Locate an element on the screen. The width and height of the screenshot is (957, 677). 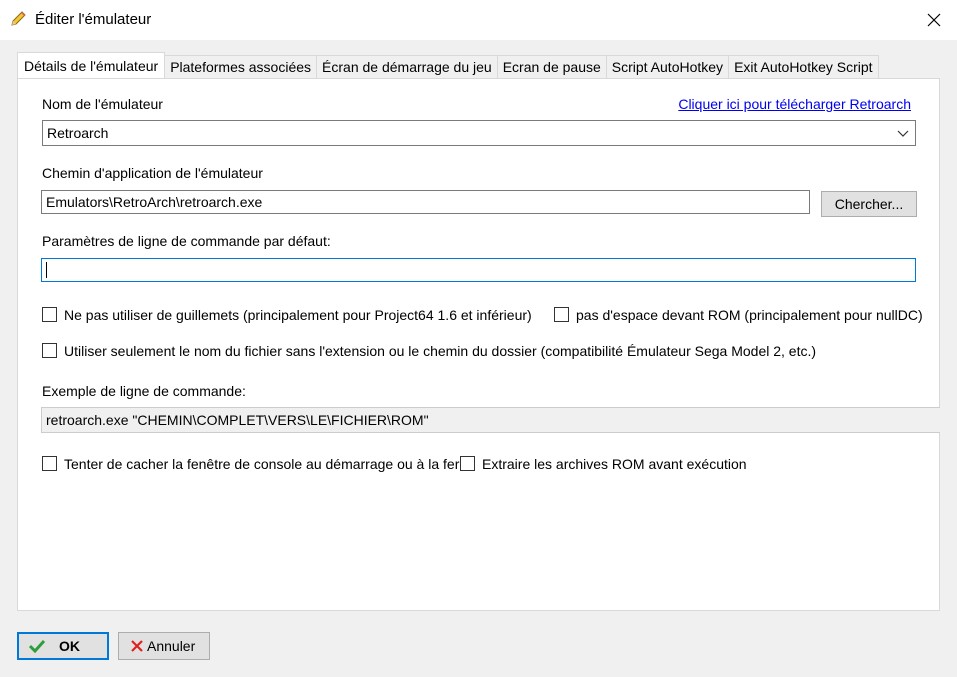
tab-pause-screen: Ecran de pause is located at coordinates (551, 67).